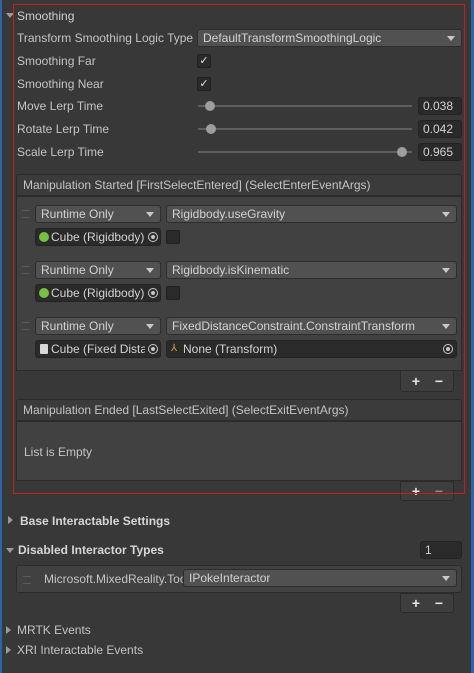 The width and height of the screenshot is (474, 673). Describe the element at coordinates (27, 580) in the screenshot. I see `drag-handle-icon` at that location.